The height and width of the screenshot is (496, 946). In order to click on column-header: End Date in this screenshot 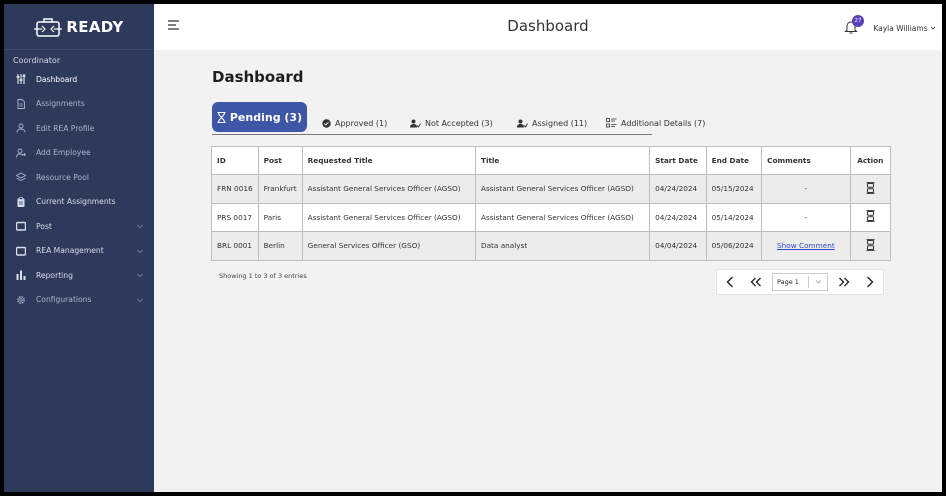, I will do `click(734, 160)`.